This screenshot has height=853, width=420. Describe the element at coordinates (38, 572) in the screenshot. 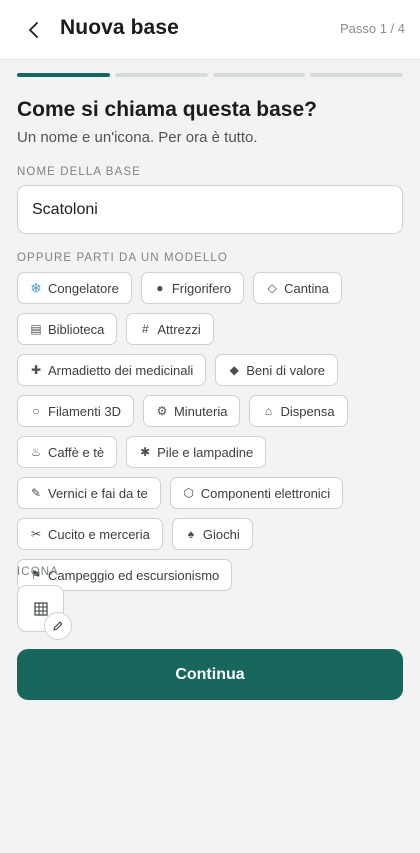

I see `icon-label: ICONA` at that location.